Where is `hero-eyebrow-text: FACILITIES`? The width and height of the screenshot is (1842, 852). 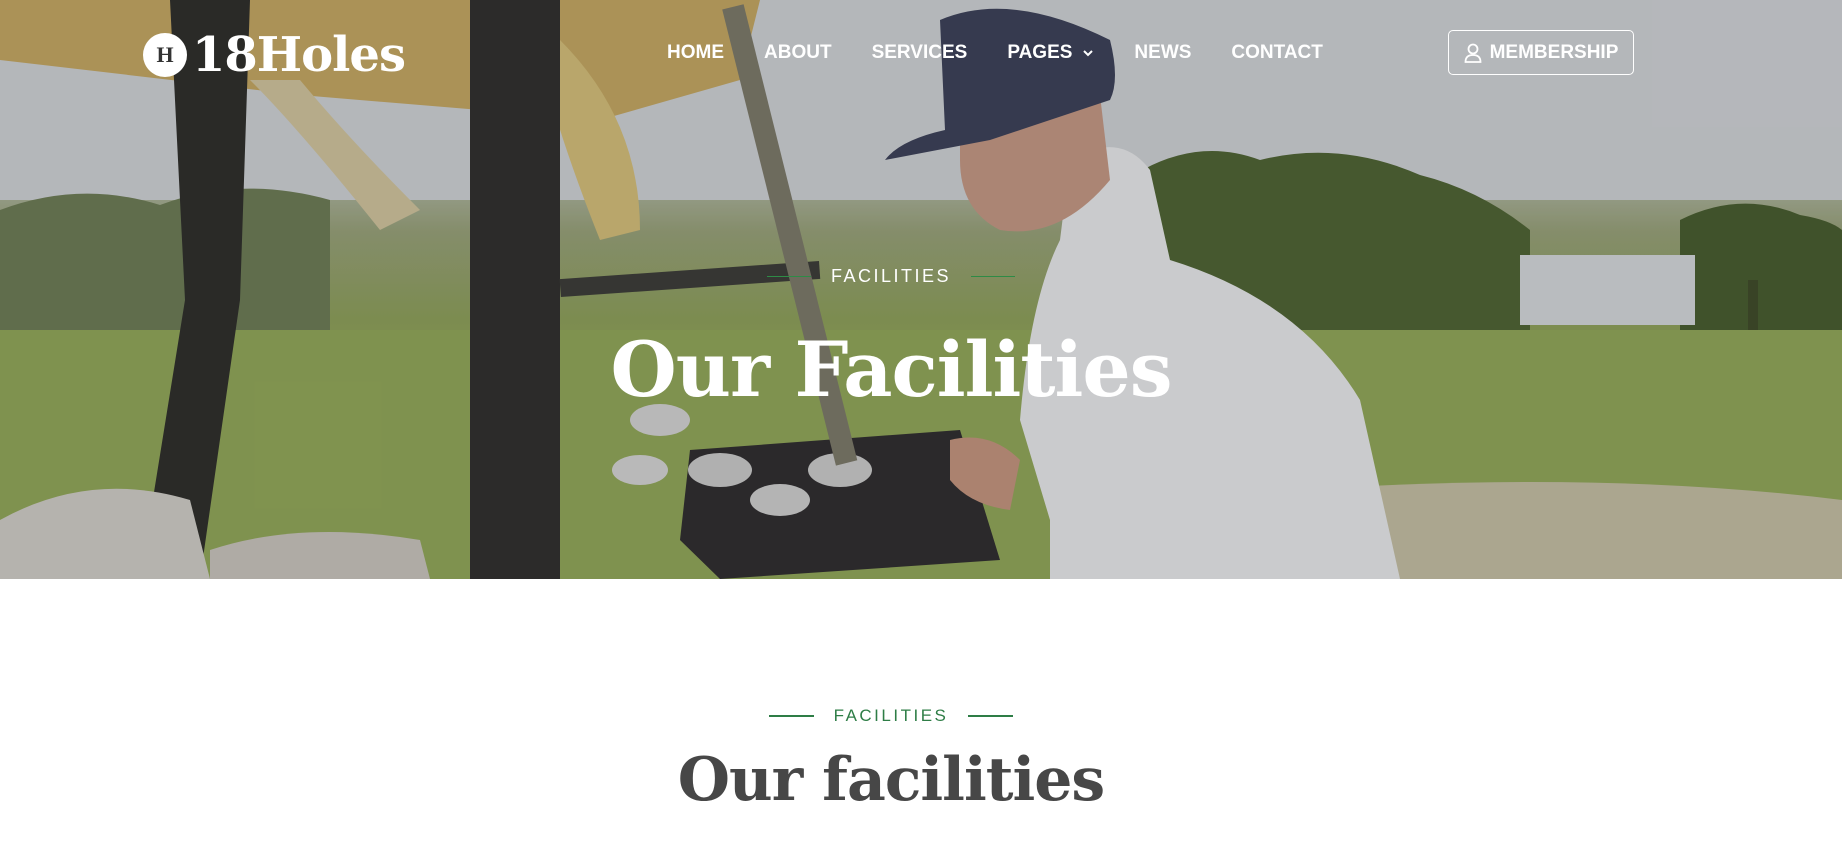
hero-eyebrow-text: FACILITIES is located at coordinates (891, 276).